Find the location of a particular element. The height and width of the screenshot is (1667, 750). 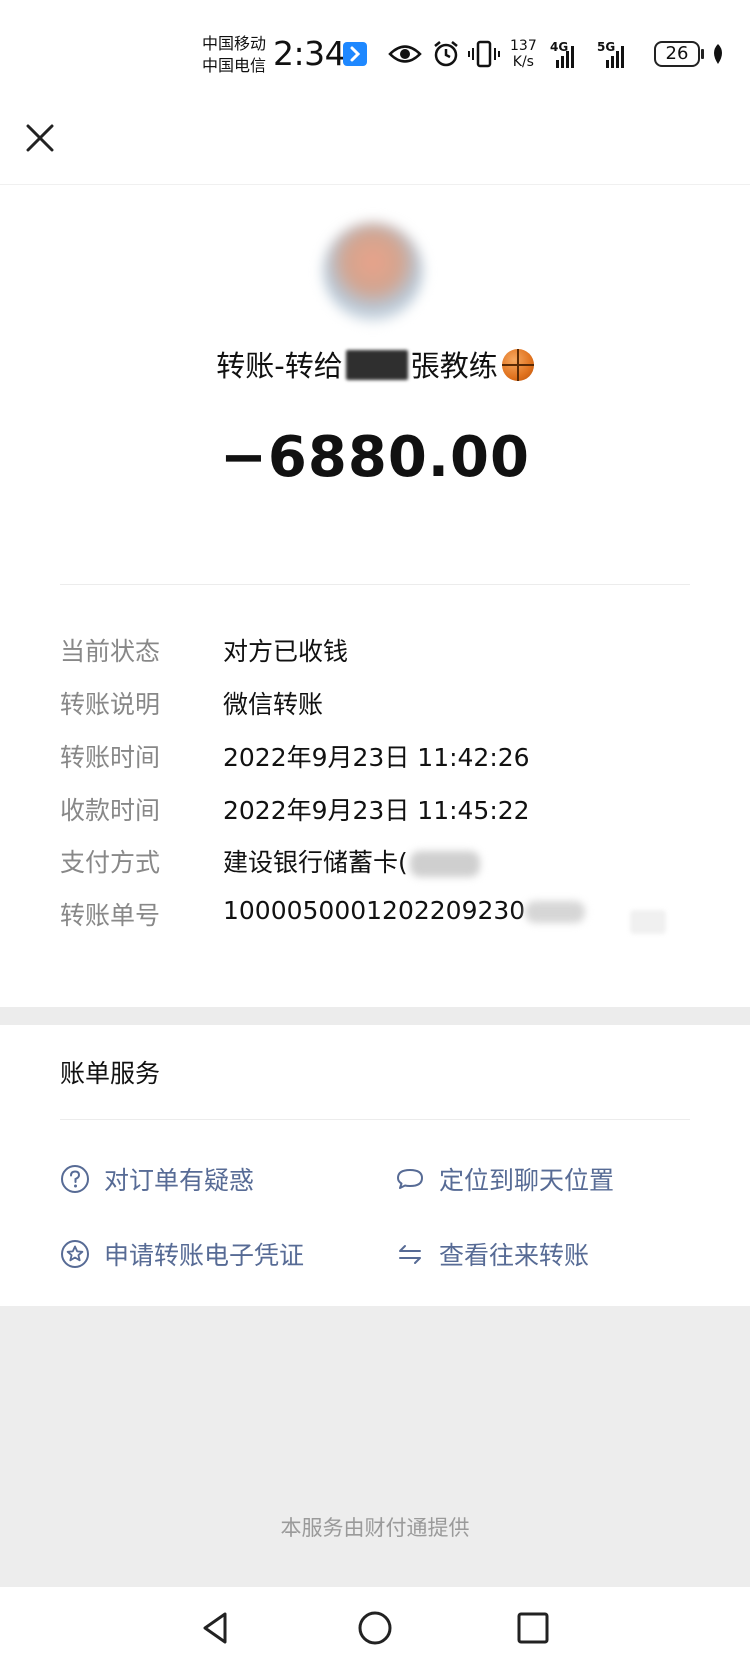

transfer-title-suffix: 張教练 is located at coordinates (454, 366).